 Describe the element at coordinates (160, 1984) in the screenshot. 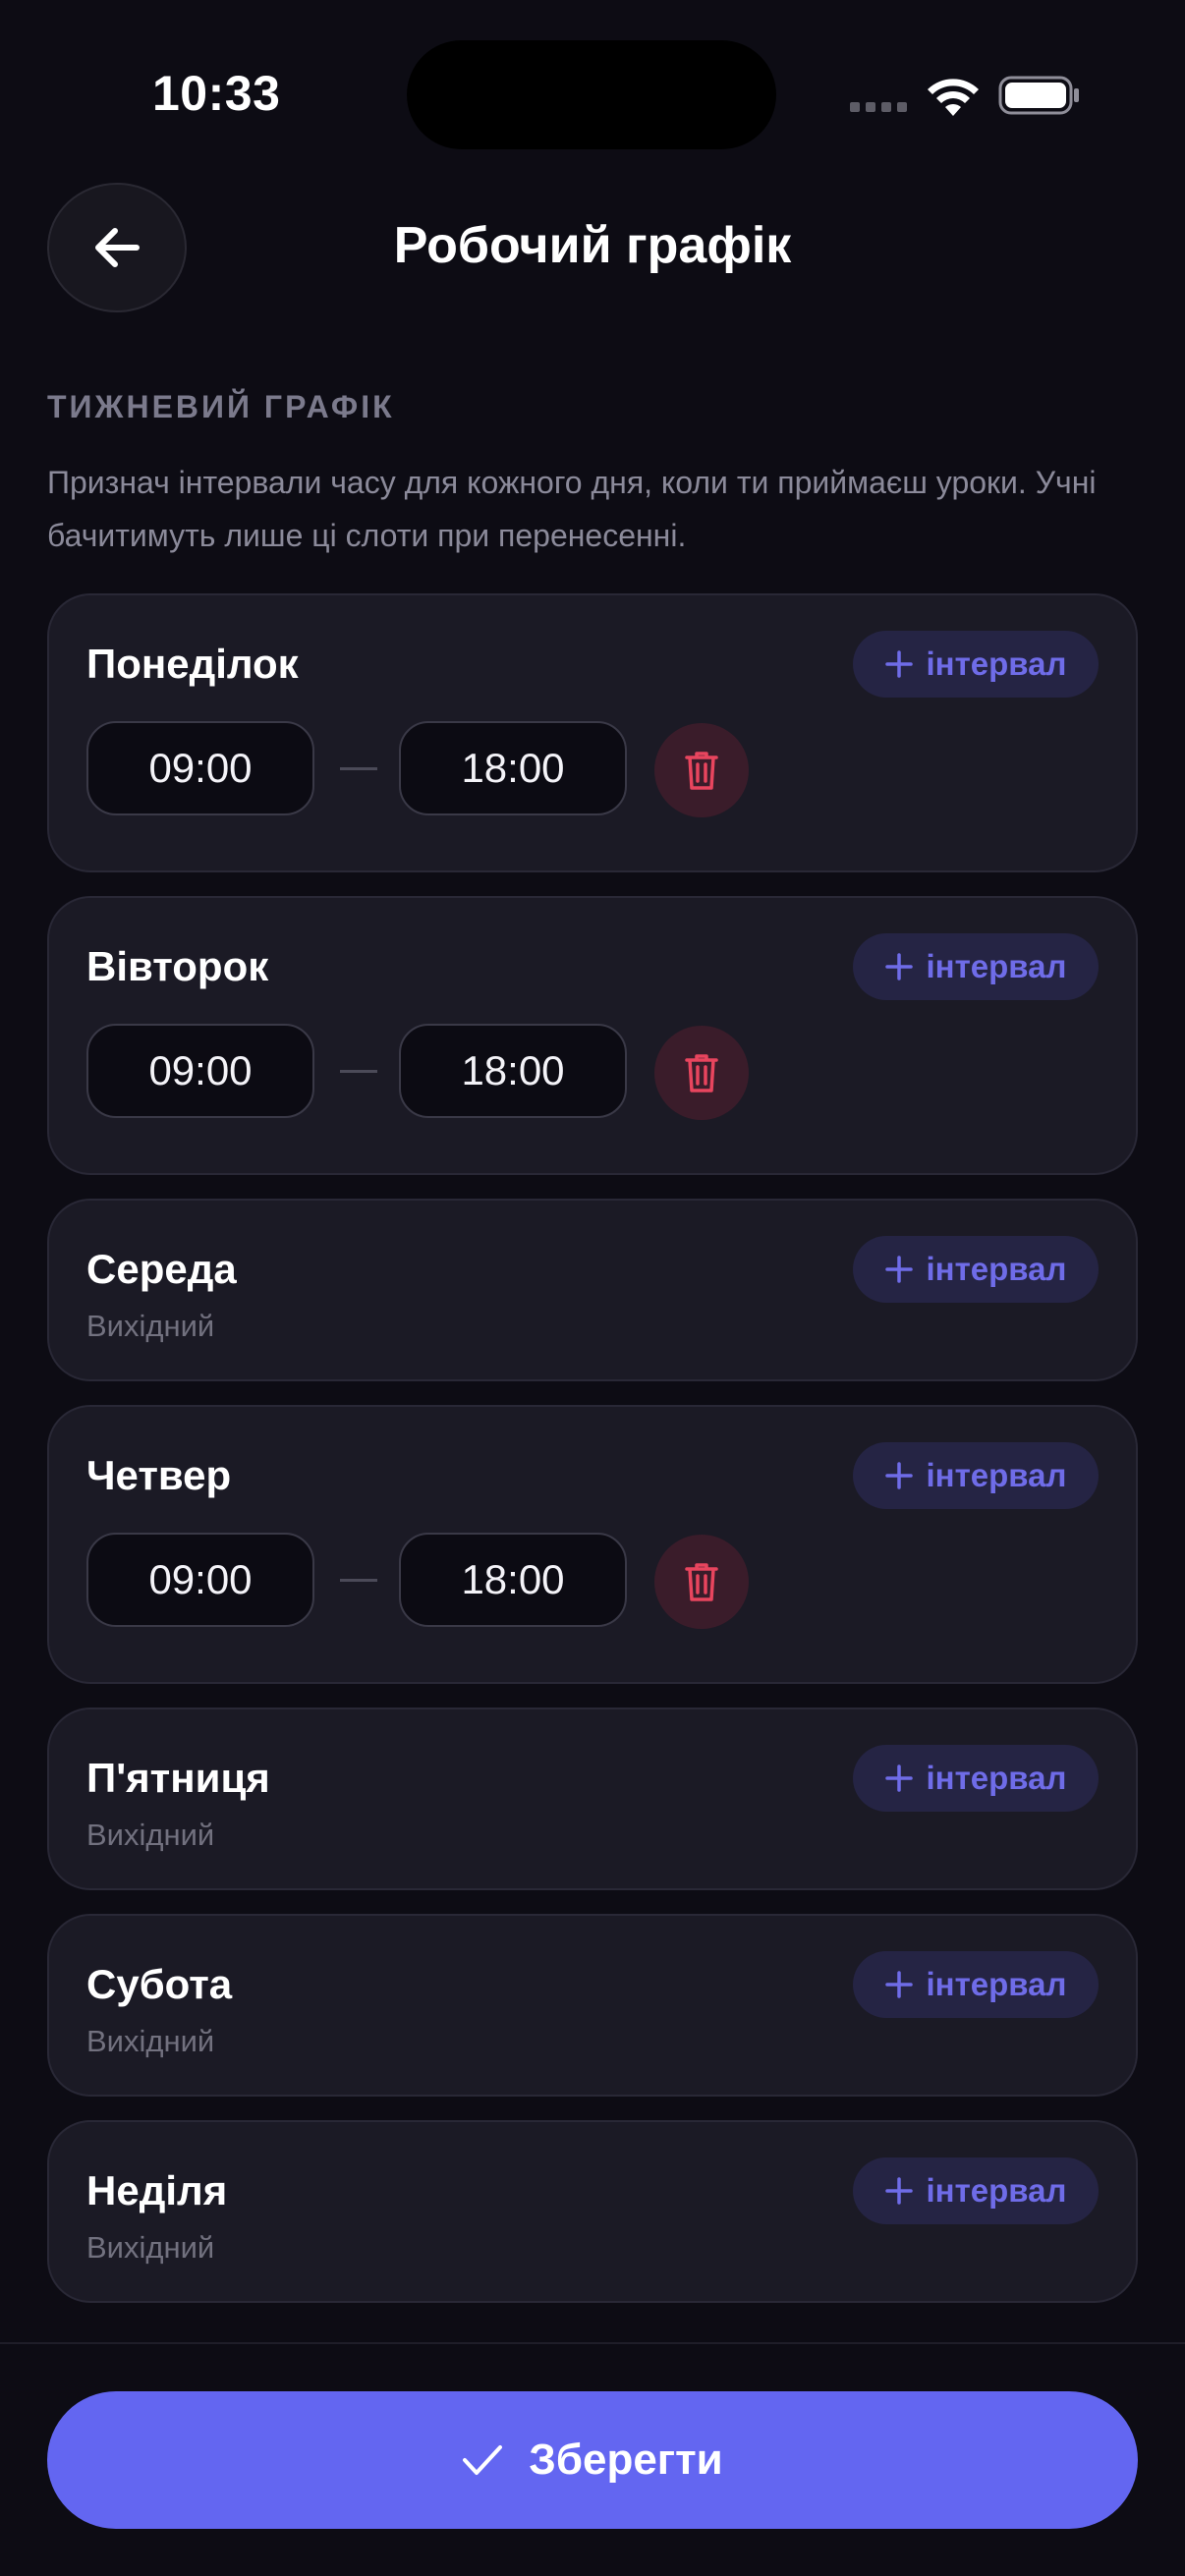

I see `day-name: Субота` at that location.